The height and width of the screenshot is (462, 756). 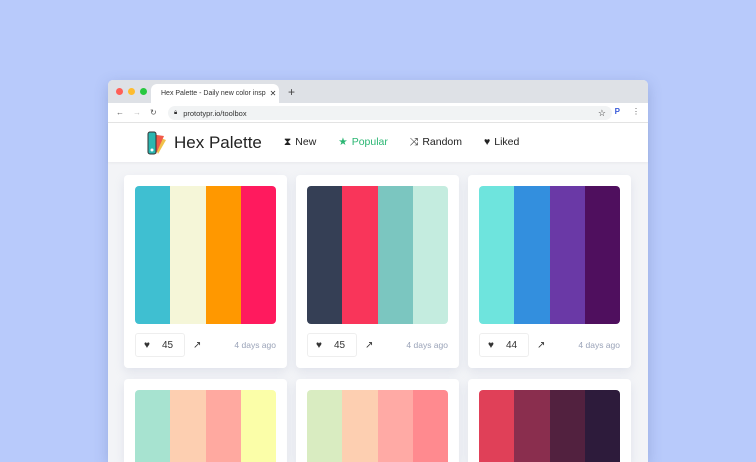 I want to click on forward-icon: →, so click(x=137, y=112).